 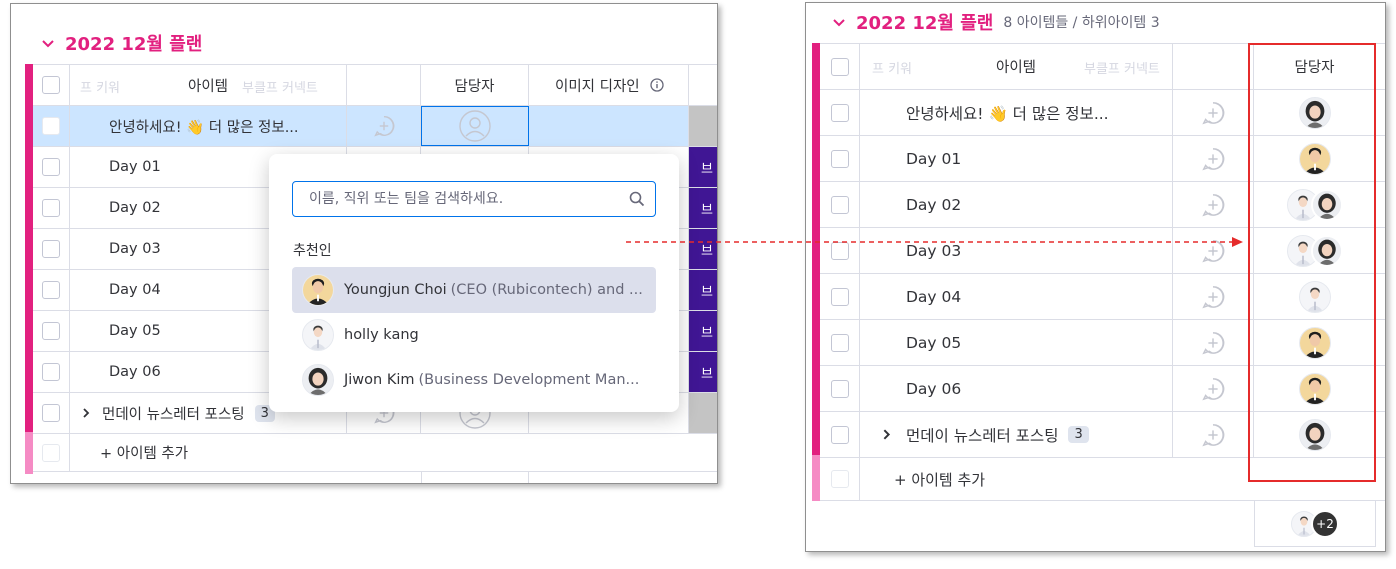 What do you see at coordinates (1102, 297) in the screenshot?
I see `table-row: Day 04` at bounding box center [1102, 297].